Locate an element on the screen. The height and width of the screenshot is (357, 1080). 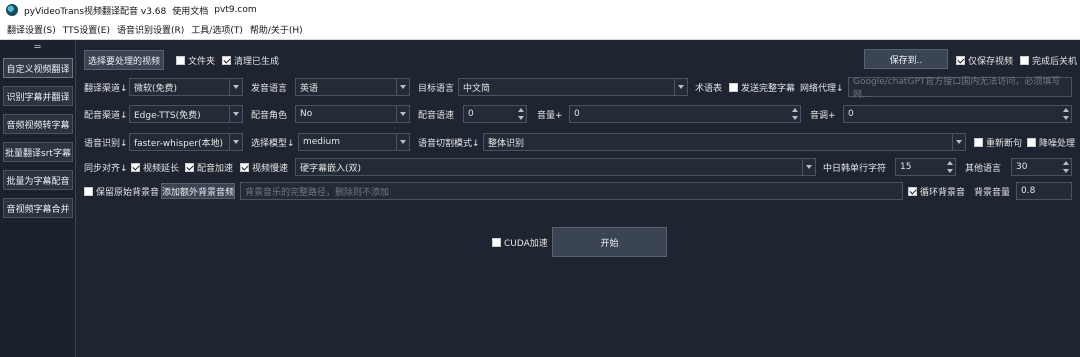
dubbing-channel-select: Edge-TTS(免费) is located at coordinates (186, 114).